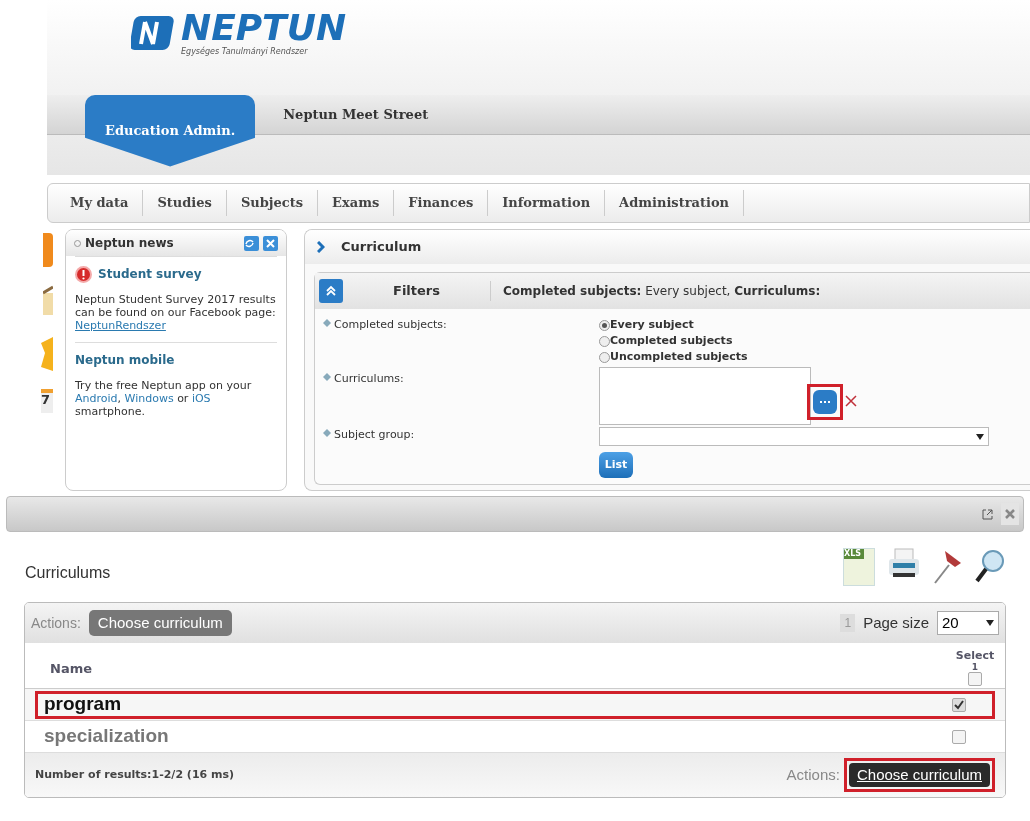 The image size is (1030, 821). Describe the element at coordinates (47, 401) in the screenshot. I see `calendar-icon: 7` at that location.